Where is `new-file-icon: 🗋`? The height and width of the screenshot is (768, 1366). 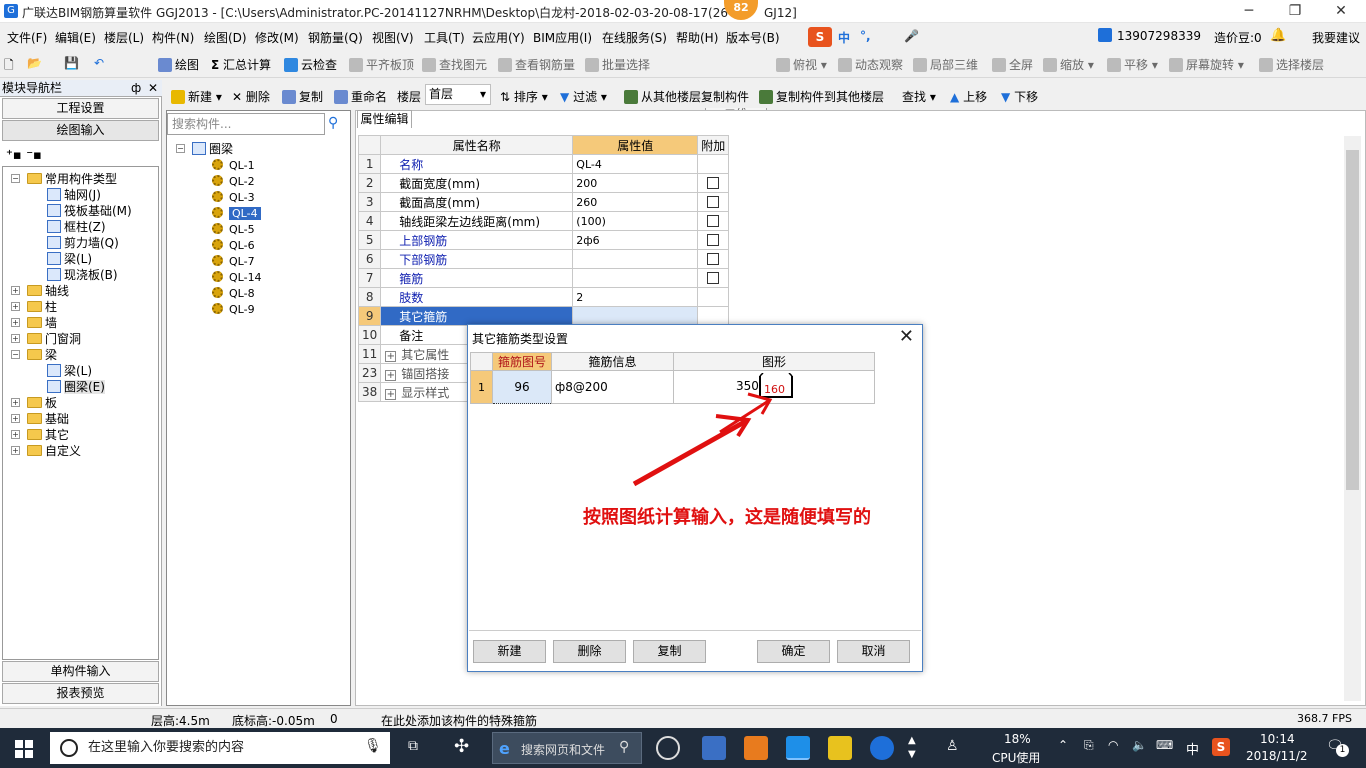
new-file-icon: 🗋 is located at coordinates (9, 66).